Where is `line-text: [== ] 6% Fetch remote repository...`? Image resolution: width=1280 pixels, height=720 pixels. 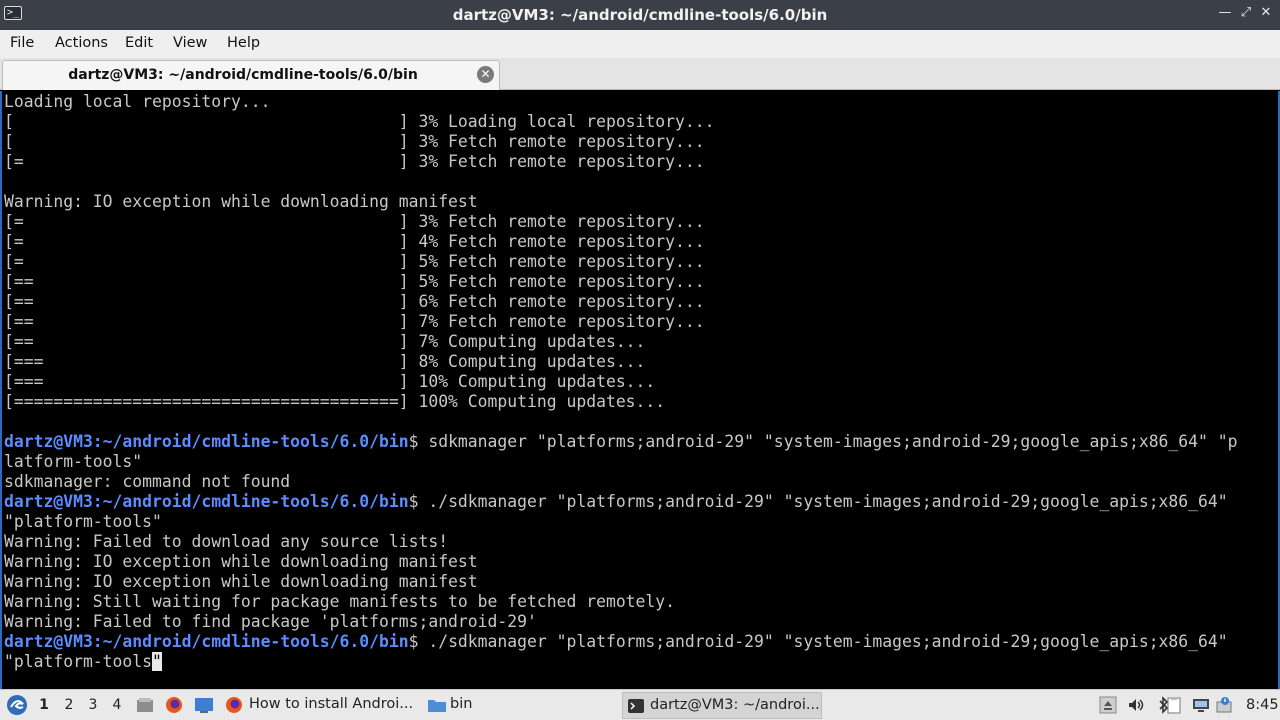
line-text: [== ] 6% Fetch remote repository... is located at coordinates (354, 301).